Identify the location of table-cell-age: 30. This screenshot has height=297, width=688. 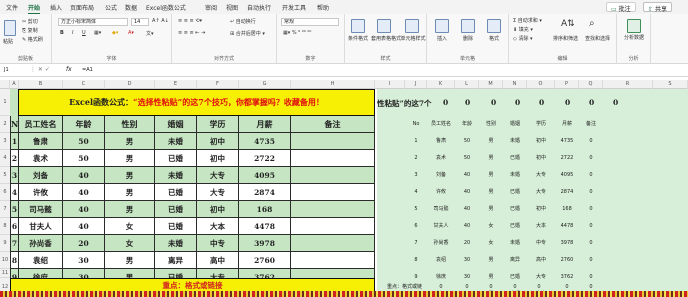
(84, 260).